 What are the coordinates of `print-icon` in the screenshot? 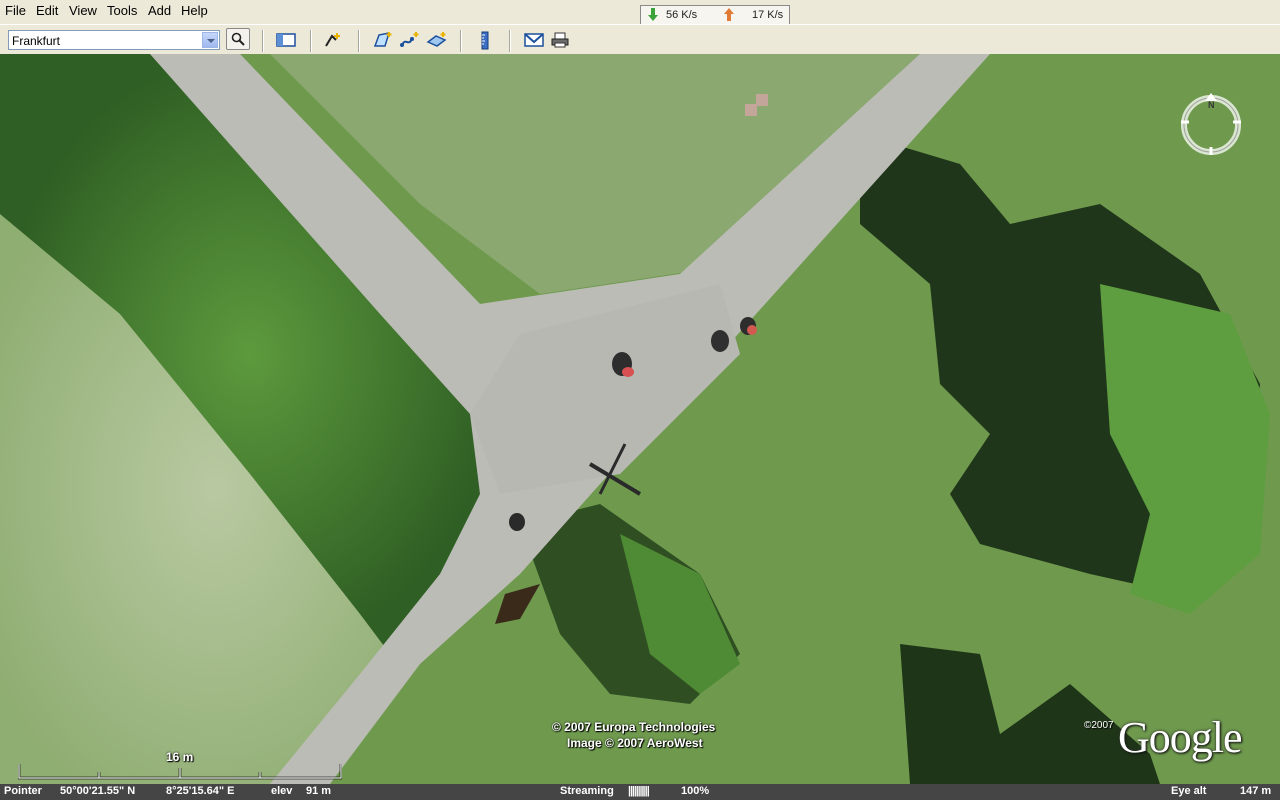 It's located at (560, 40).